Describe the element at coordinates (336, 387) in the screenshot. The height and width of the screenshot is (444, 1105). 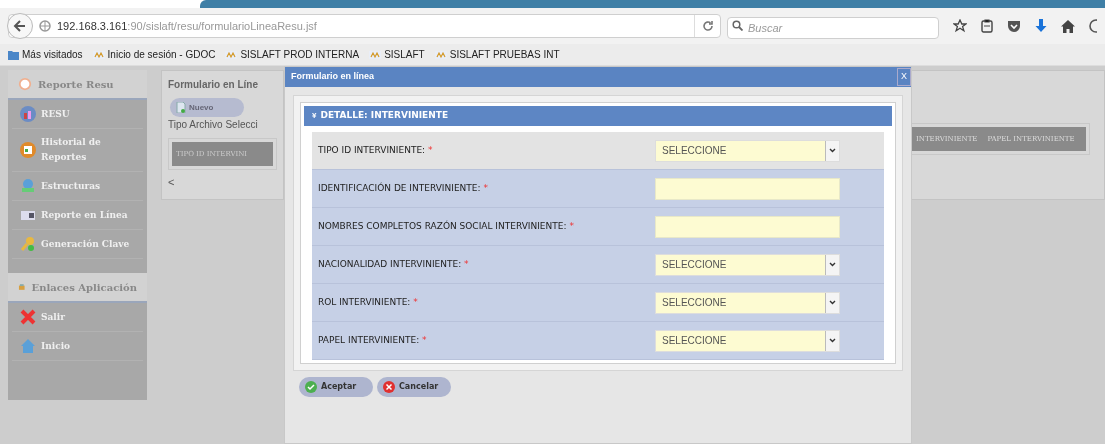
I see `accept-button: Aceptar` at that location.